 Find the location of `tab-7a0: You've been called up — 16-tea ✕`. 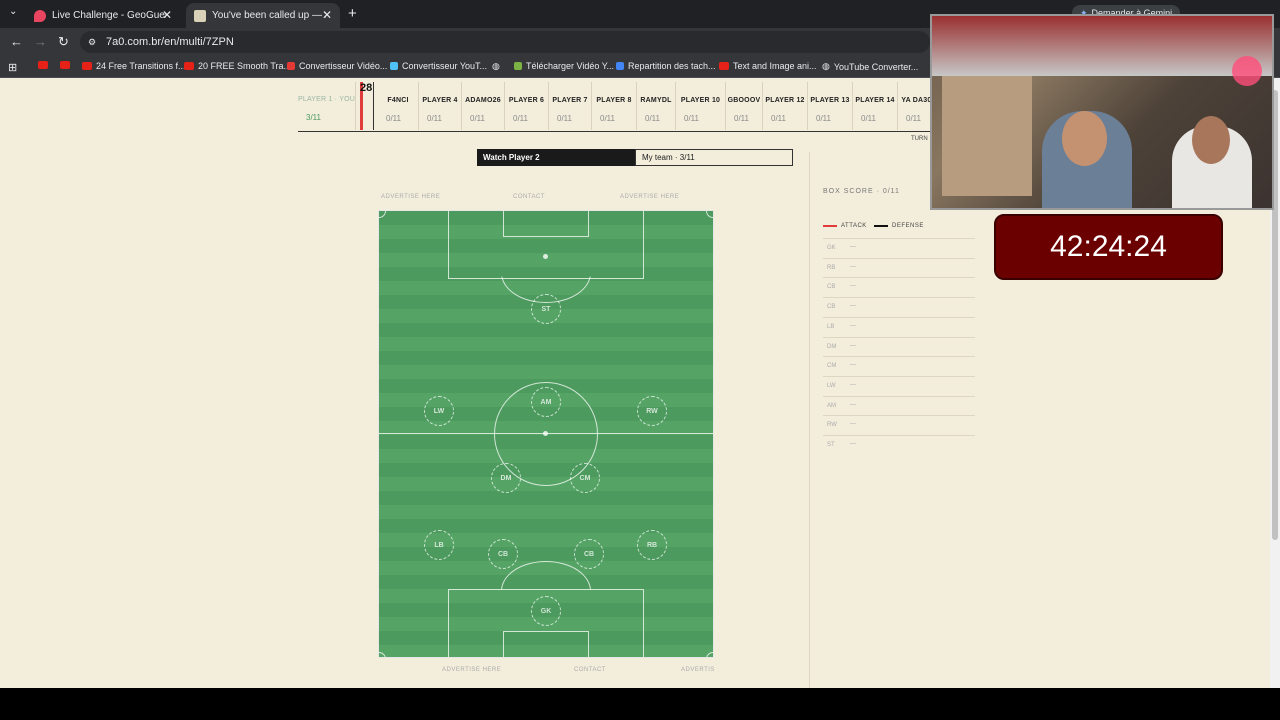

tab-7a0: You've been called up — 16-tea ✕ is located at coordinates (263, 15).